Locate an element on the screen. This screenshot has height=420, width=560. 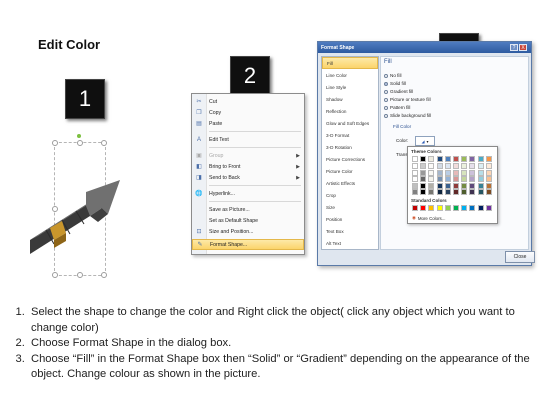
fill-color-dropdown: ◢ ▾ is located at coordinates (425, 141).